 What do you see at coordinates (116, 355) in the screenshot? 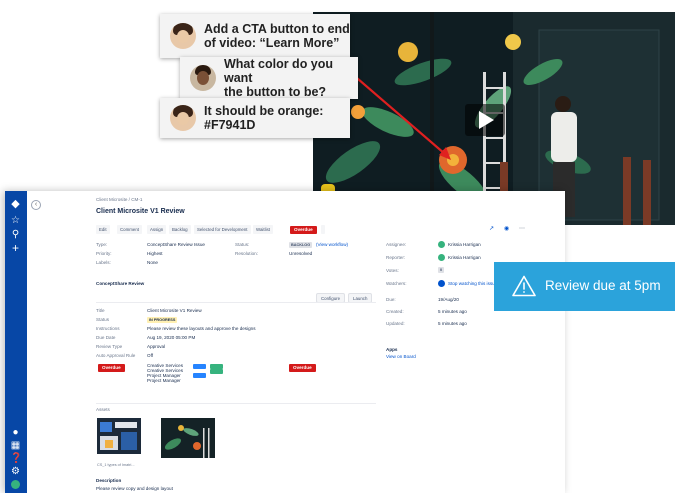
I see `review-label: Auto Approval Rule` at bounding box center [116, 355].